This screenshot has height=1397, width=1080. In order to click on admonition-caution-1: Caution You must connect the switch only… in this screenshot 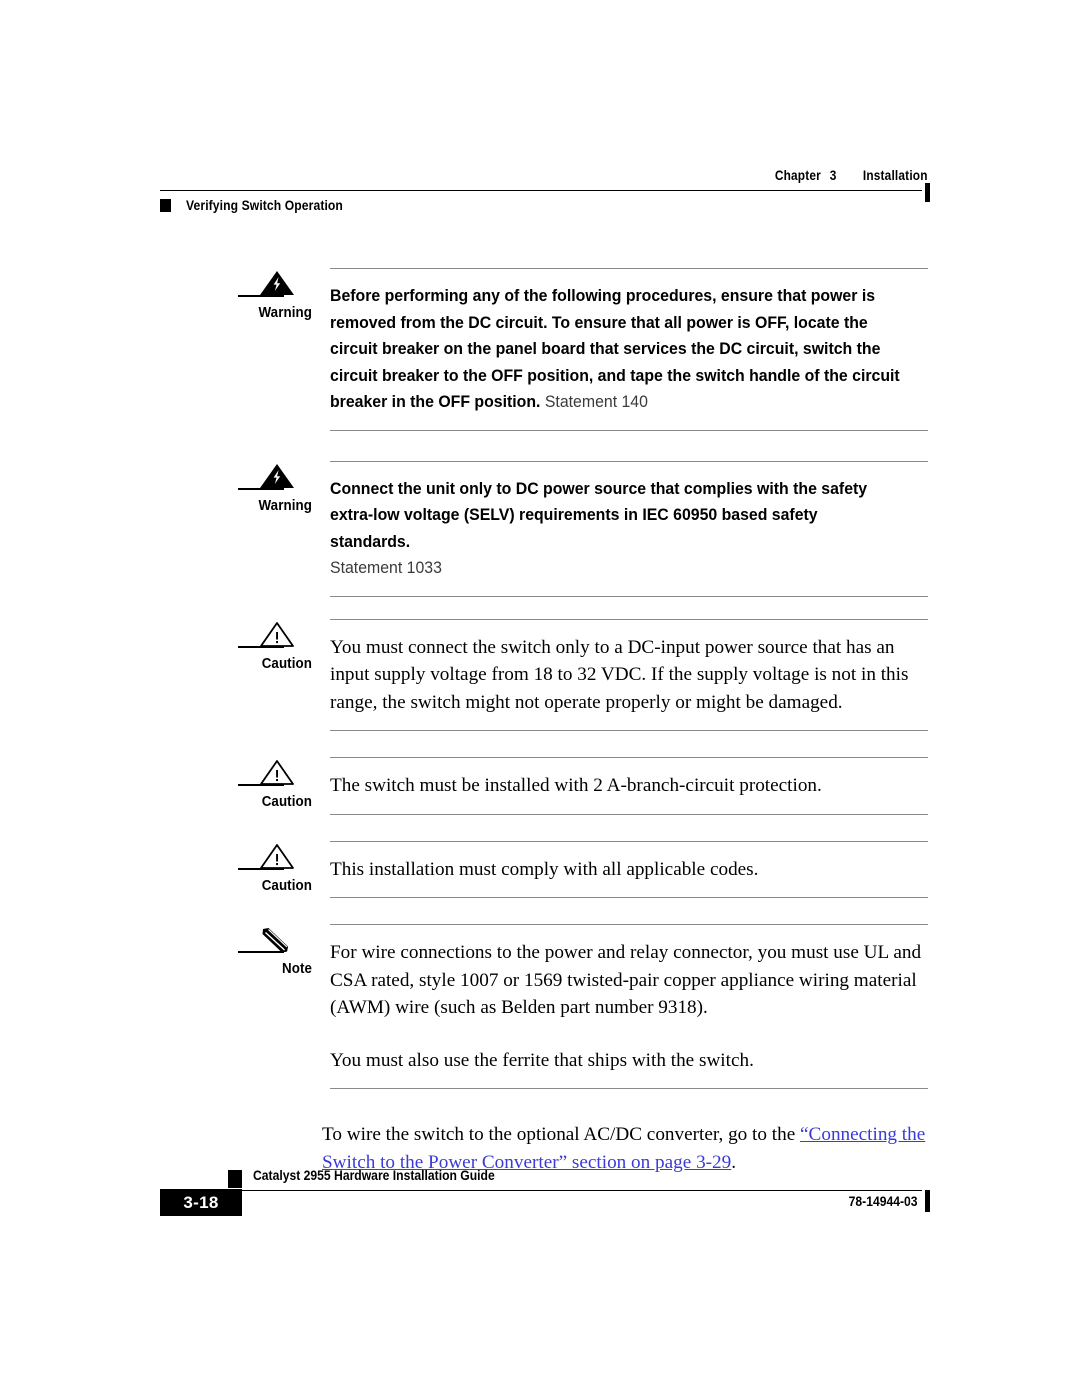, I will do `click(540, 675)`.